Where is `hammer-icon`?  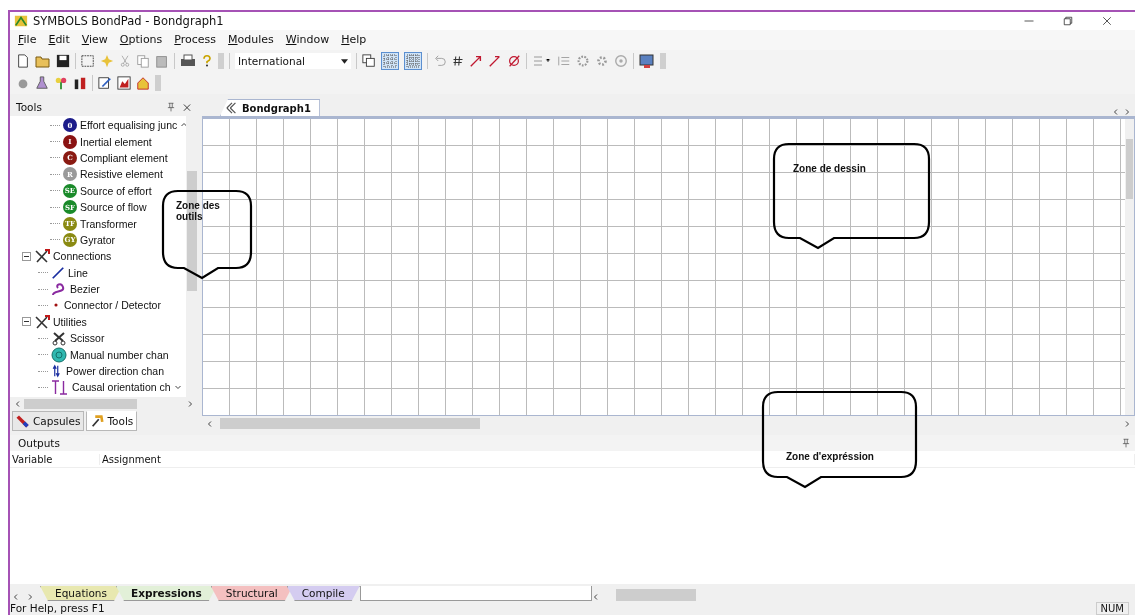 hammer-icon is located at coordinates (97, 421).